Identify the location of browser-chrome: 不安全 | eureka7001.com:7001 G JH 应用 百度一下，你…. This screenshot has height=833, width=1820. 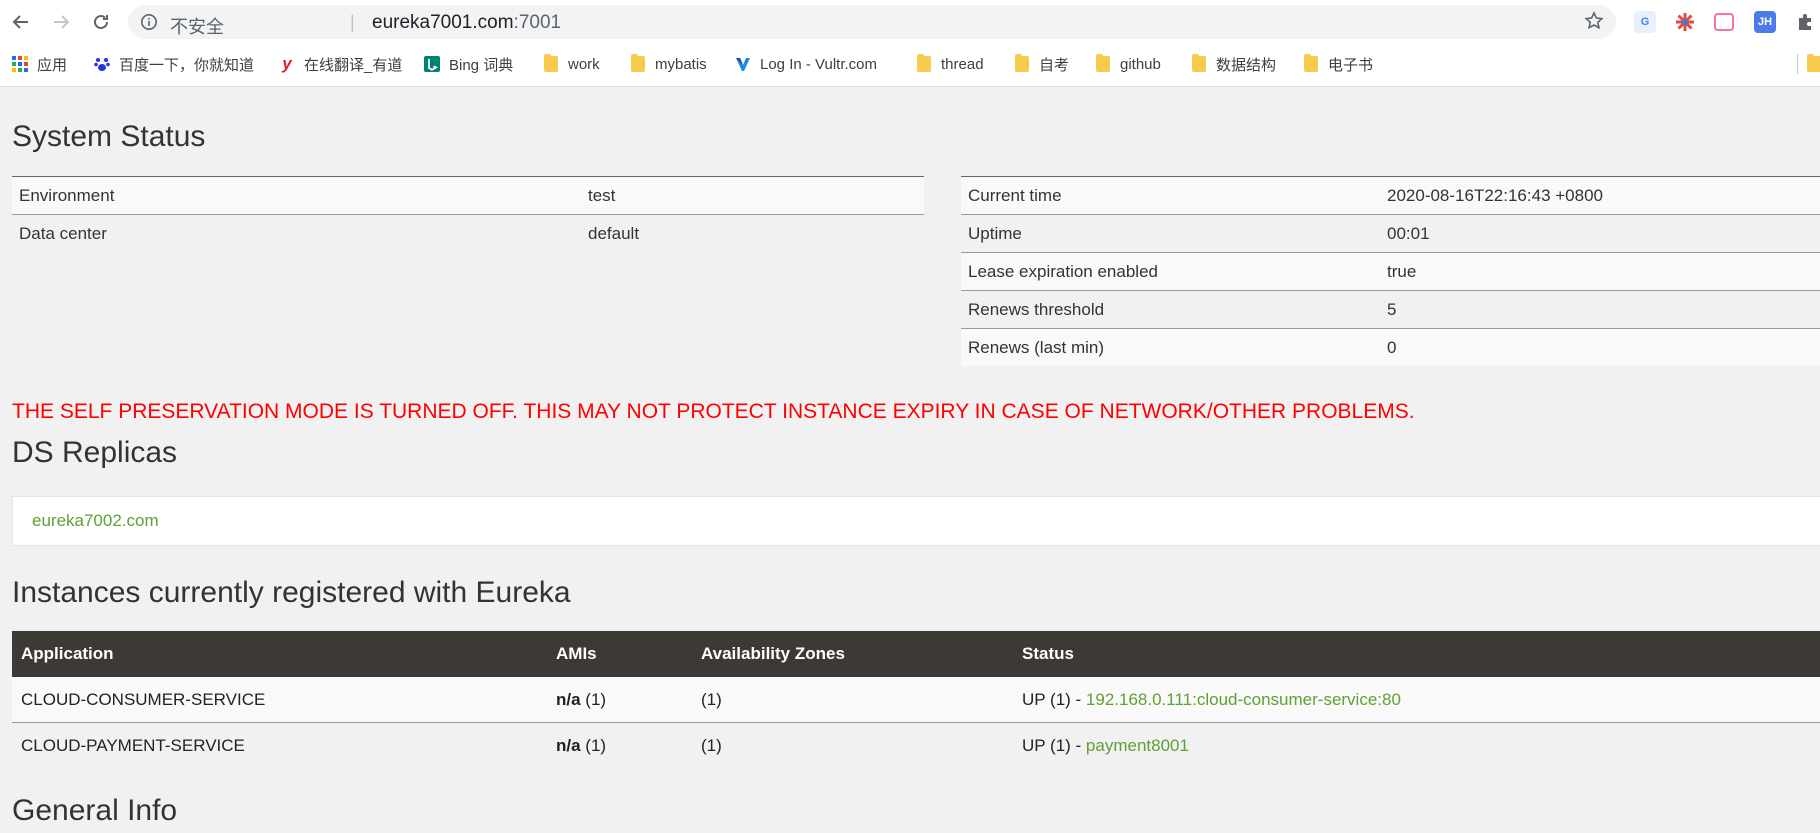
(910, 43).